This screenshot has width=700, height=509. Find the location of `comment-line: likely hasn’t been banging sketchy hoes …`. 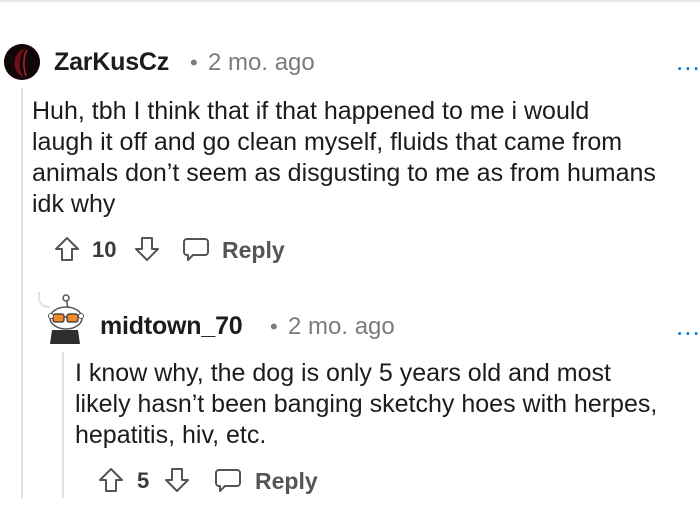

comment-line: likely hasn’t been banging sketchy hoes … is located at coordinates (366, 404).